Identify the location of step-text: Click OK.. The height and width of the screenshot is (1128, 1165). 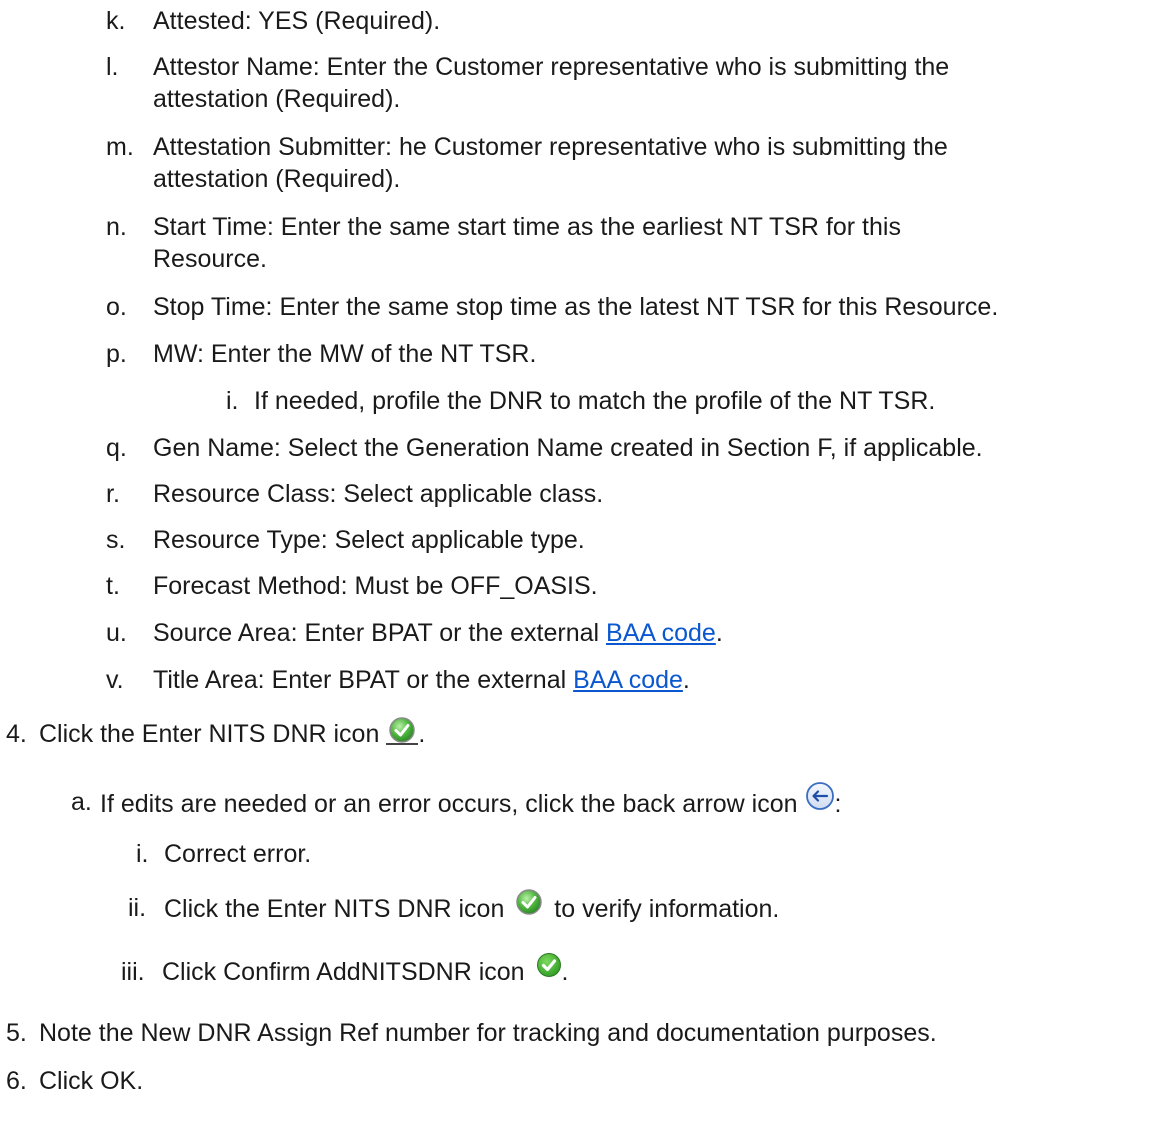
(91, 1081).